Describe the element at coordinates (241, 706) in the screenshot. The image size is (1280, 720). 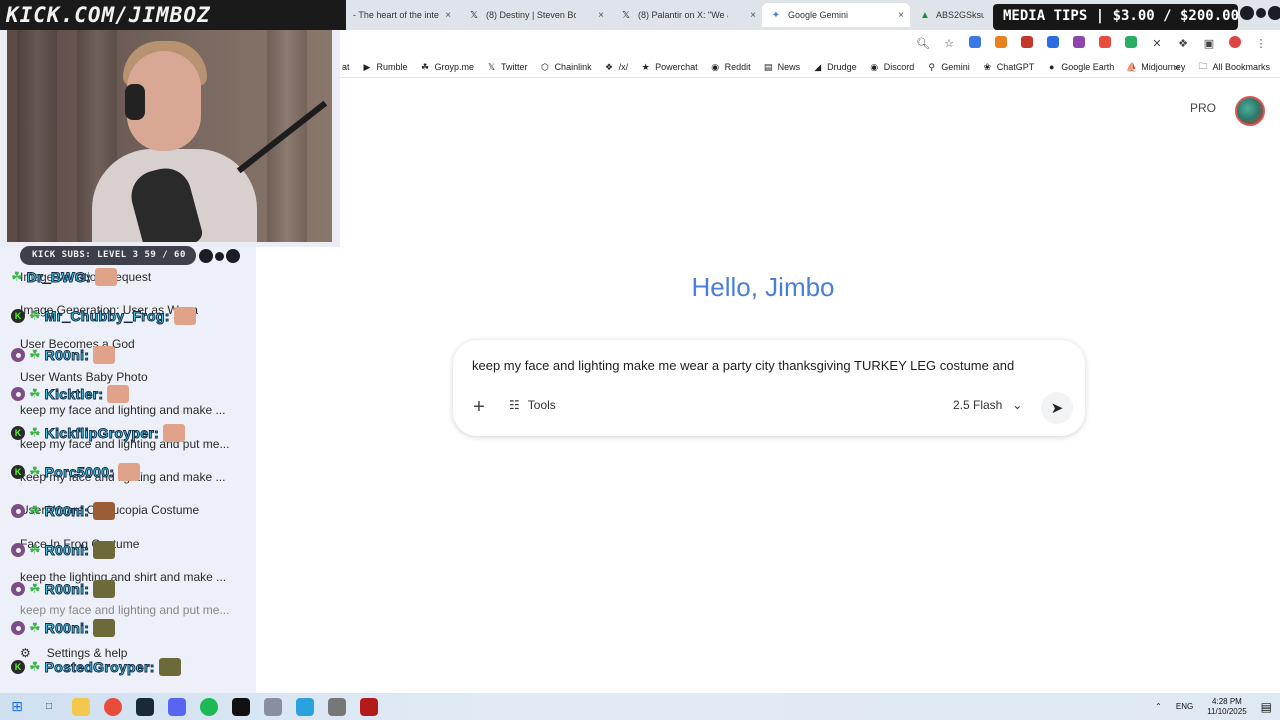
I see `obs-icon` at that location.